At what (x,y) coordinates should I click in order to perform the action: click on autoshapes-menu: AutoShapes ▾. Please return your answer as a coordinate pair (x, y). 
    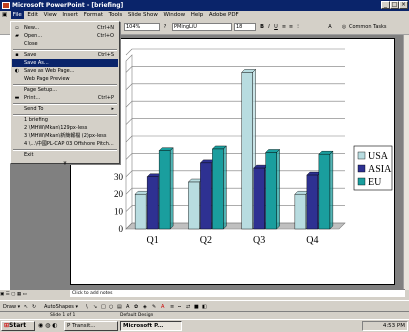
    Looking at the image, I should click on (61, 307).